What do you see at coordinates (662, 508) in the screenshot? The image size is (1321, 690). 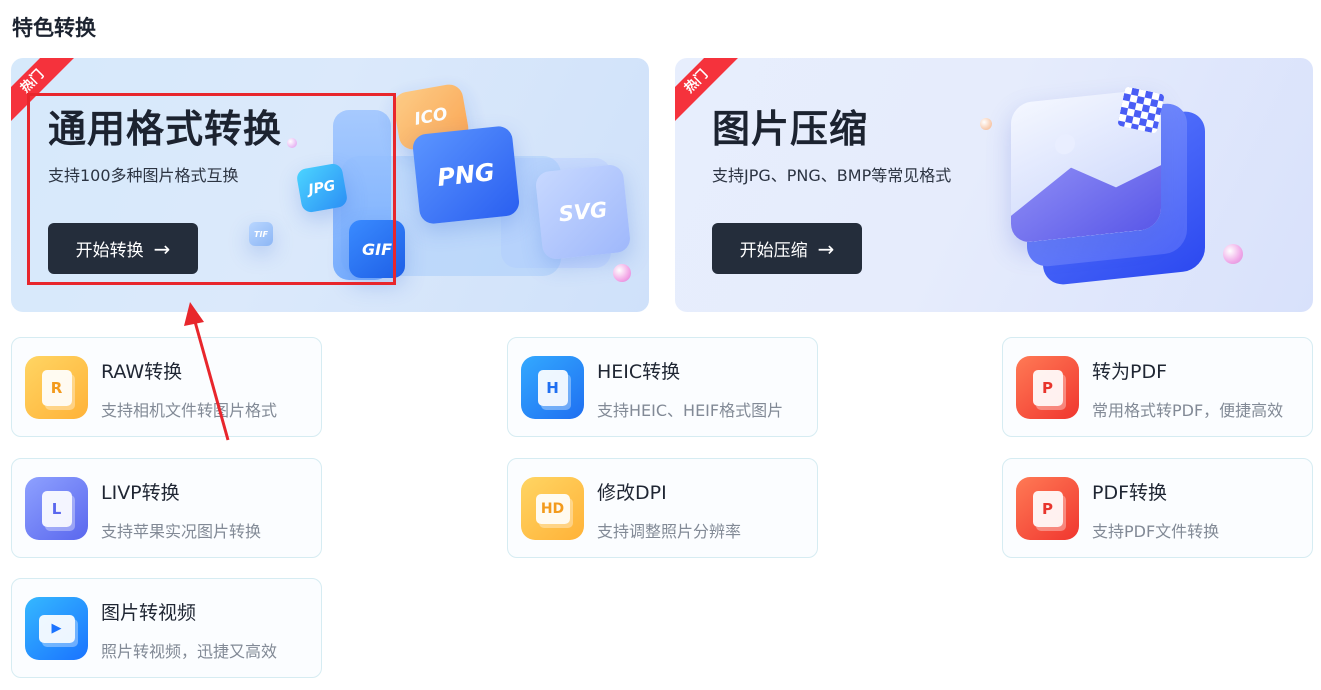 I see `dpi-edit-card: HD 修改DPI 支持调整照片分辨率` at bounding box center [662, 508].